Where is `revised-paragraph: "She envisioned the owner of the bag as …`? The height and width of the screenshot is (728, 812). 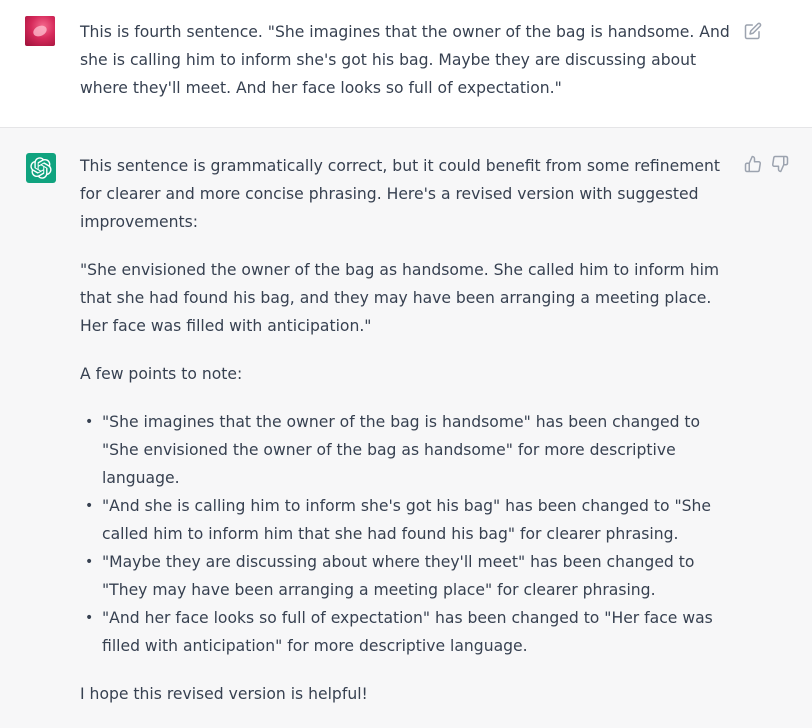
revised-paragraph: "She envisioned the owner of the bag as … is located at coordinates (400, 298).